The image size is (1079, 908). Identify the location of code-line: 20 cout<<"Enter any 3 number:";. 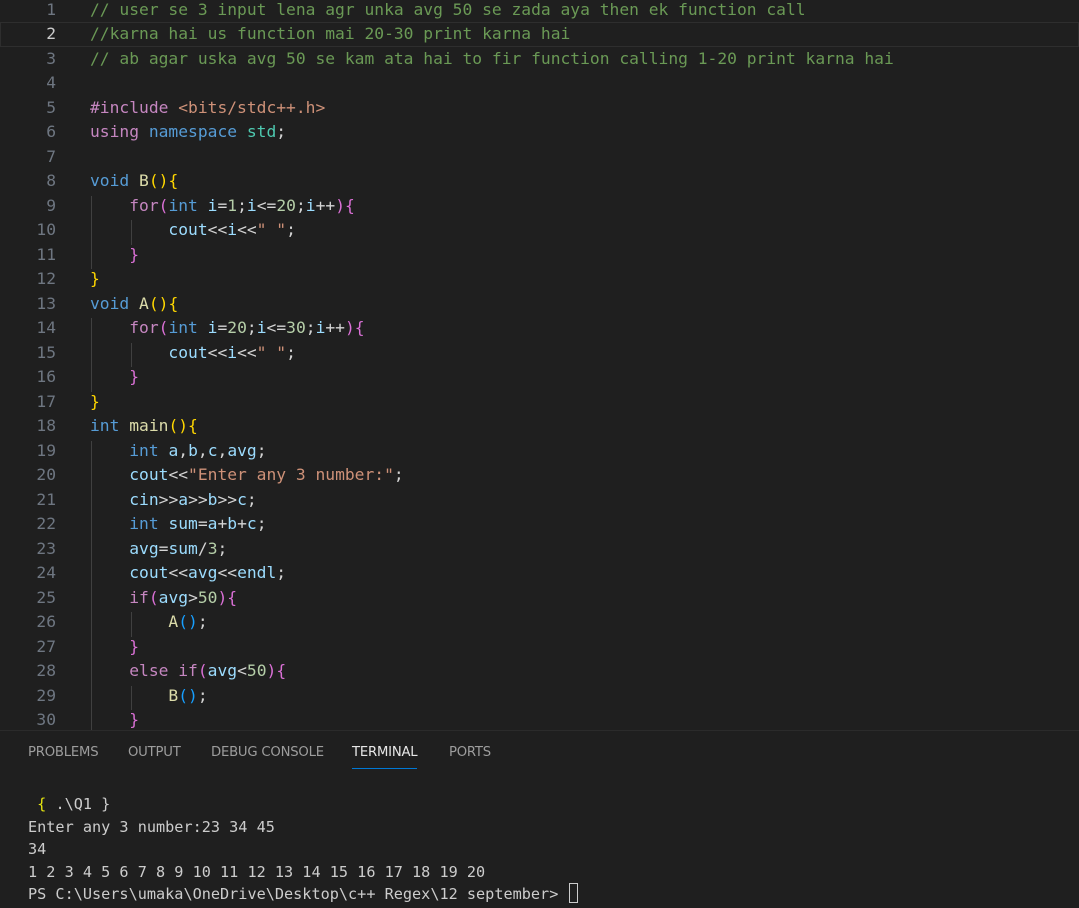
(539, 475).